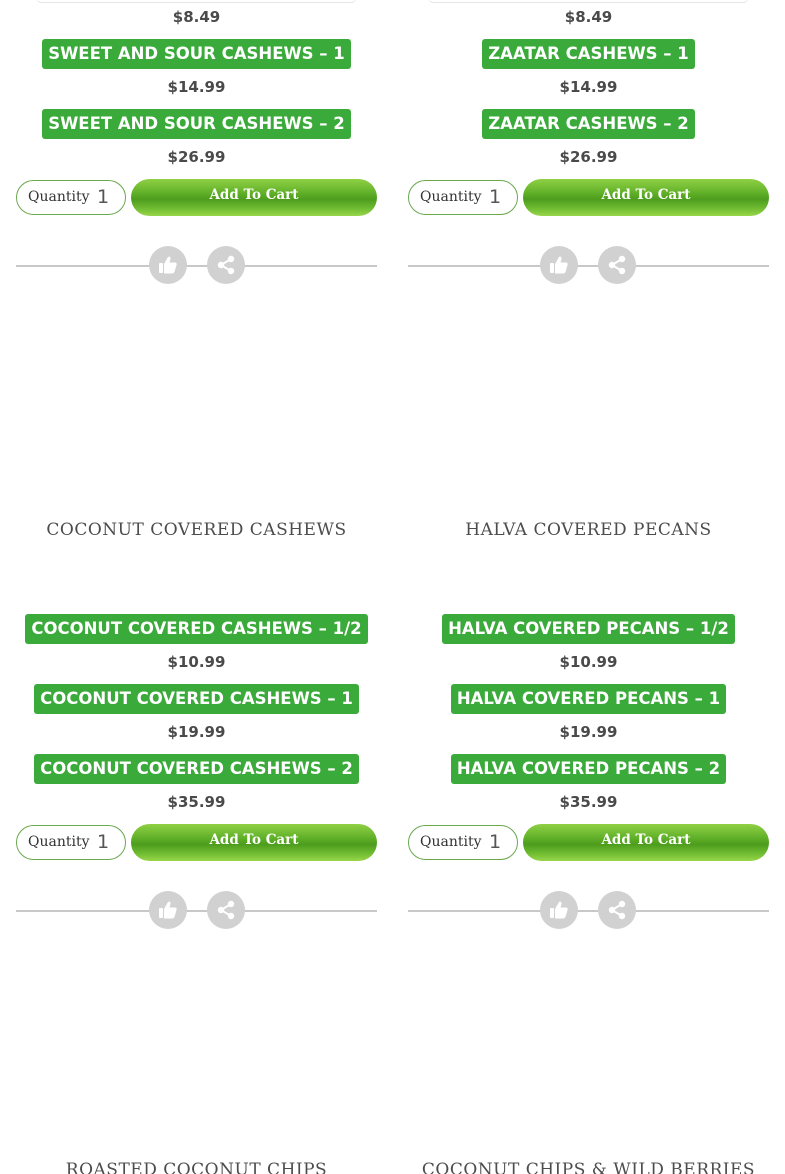  I want to click on variant-label: HALVA COVERED PECANS – 1, so click(588, 699).